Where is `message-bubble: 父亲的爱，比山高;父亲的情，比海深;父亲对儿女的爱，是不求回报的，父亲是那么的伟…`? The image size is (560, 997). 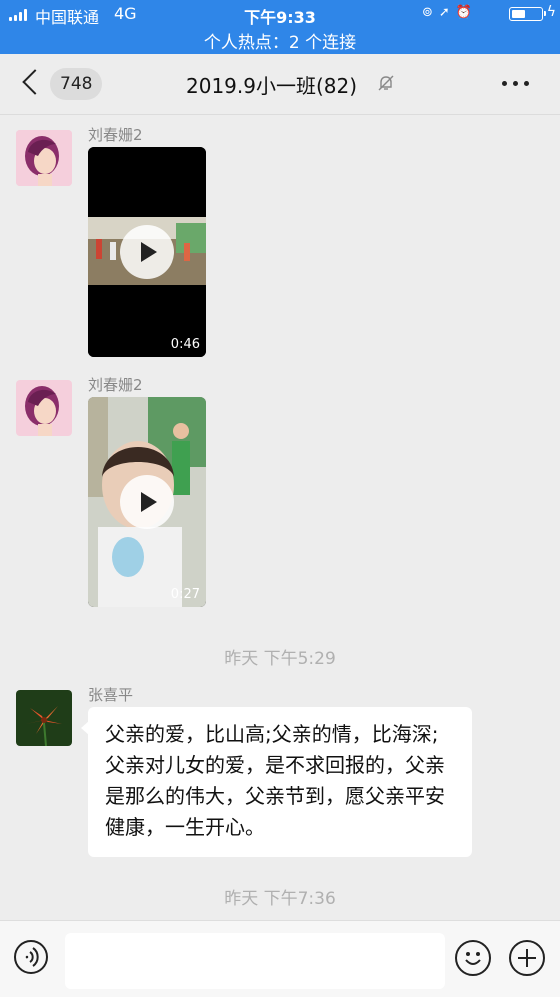
message-bubble: 父亲的爱，比山高;父亲的情，比海深;父亲对儿女的爱，是不求回报的，父亲是那么的伟… is located at coordinates (276, 782).